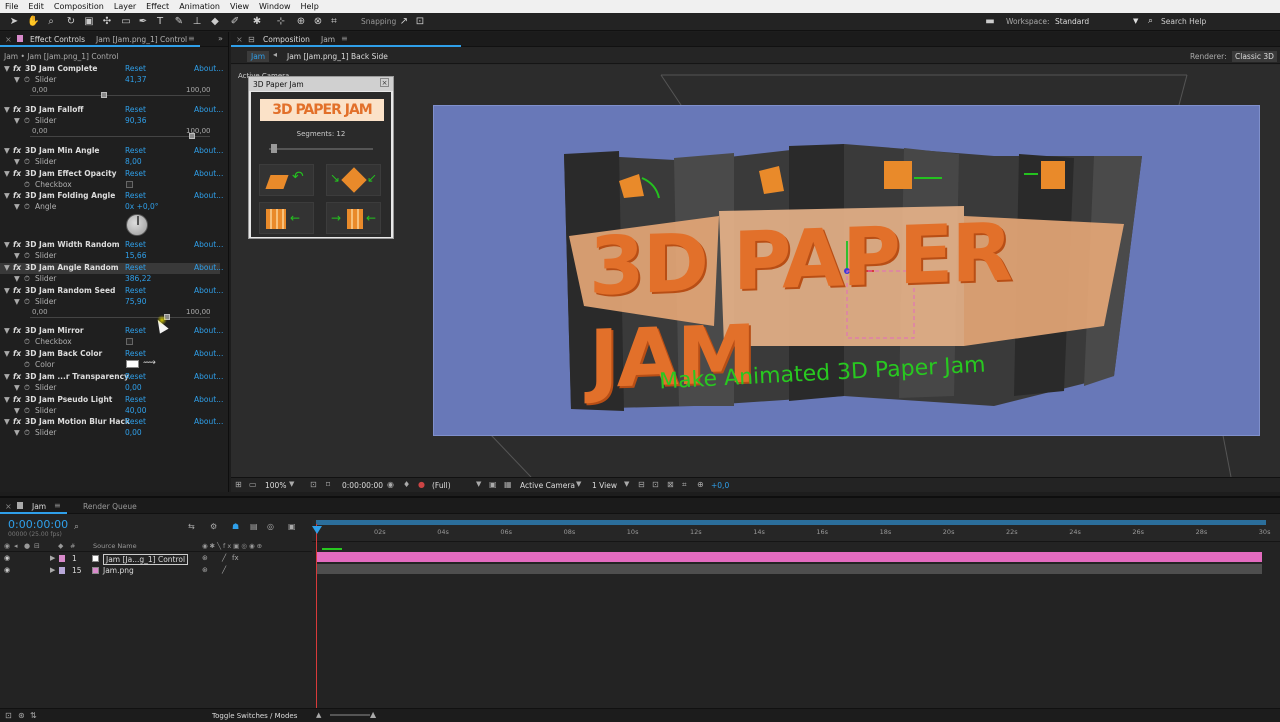 The image size is (1280, 722). I want to click on effect-controls-target: Jam [Jam.png_1] Control, so click(141, 39).